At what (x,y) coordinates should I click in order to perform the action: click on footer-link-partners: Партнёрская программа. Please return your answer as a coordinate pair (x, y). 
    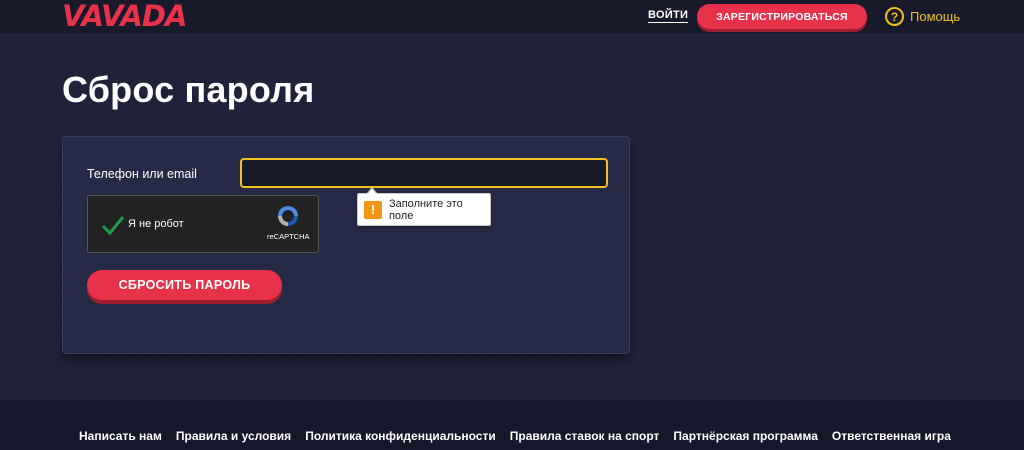
    Looking at the image, I should click on (745, 436).